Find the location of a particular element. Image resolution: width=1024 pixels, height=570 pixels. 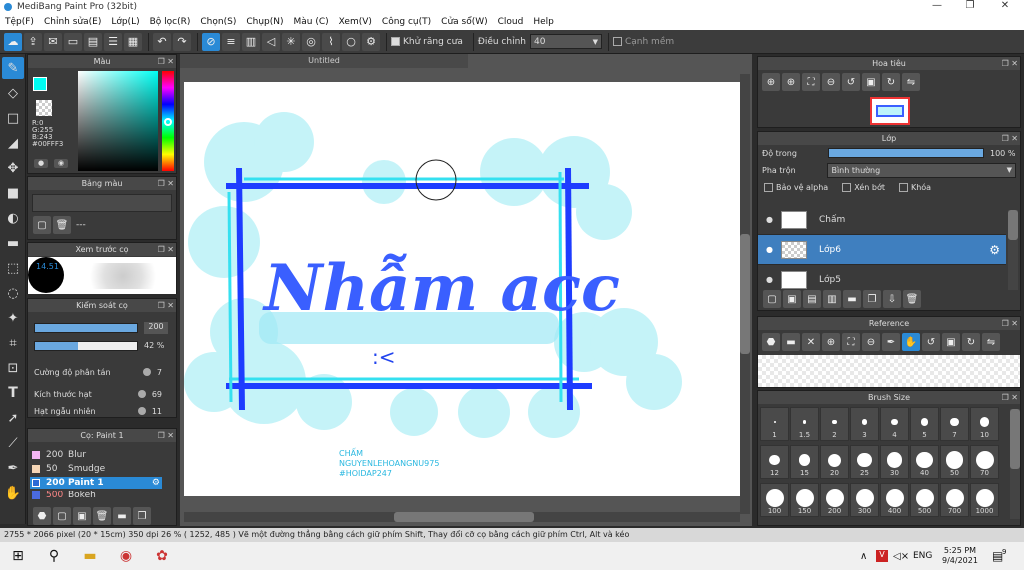

snap-checkbox is located at coordinates (617, 41).